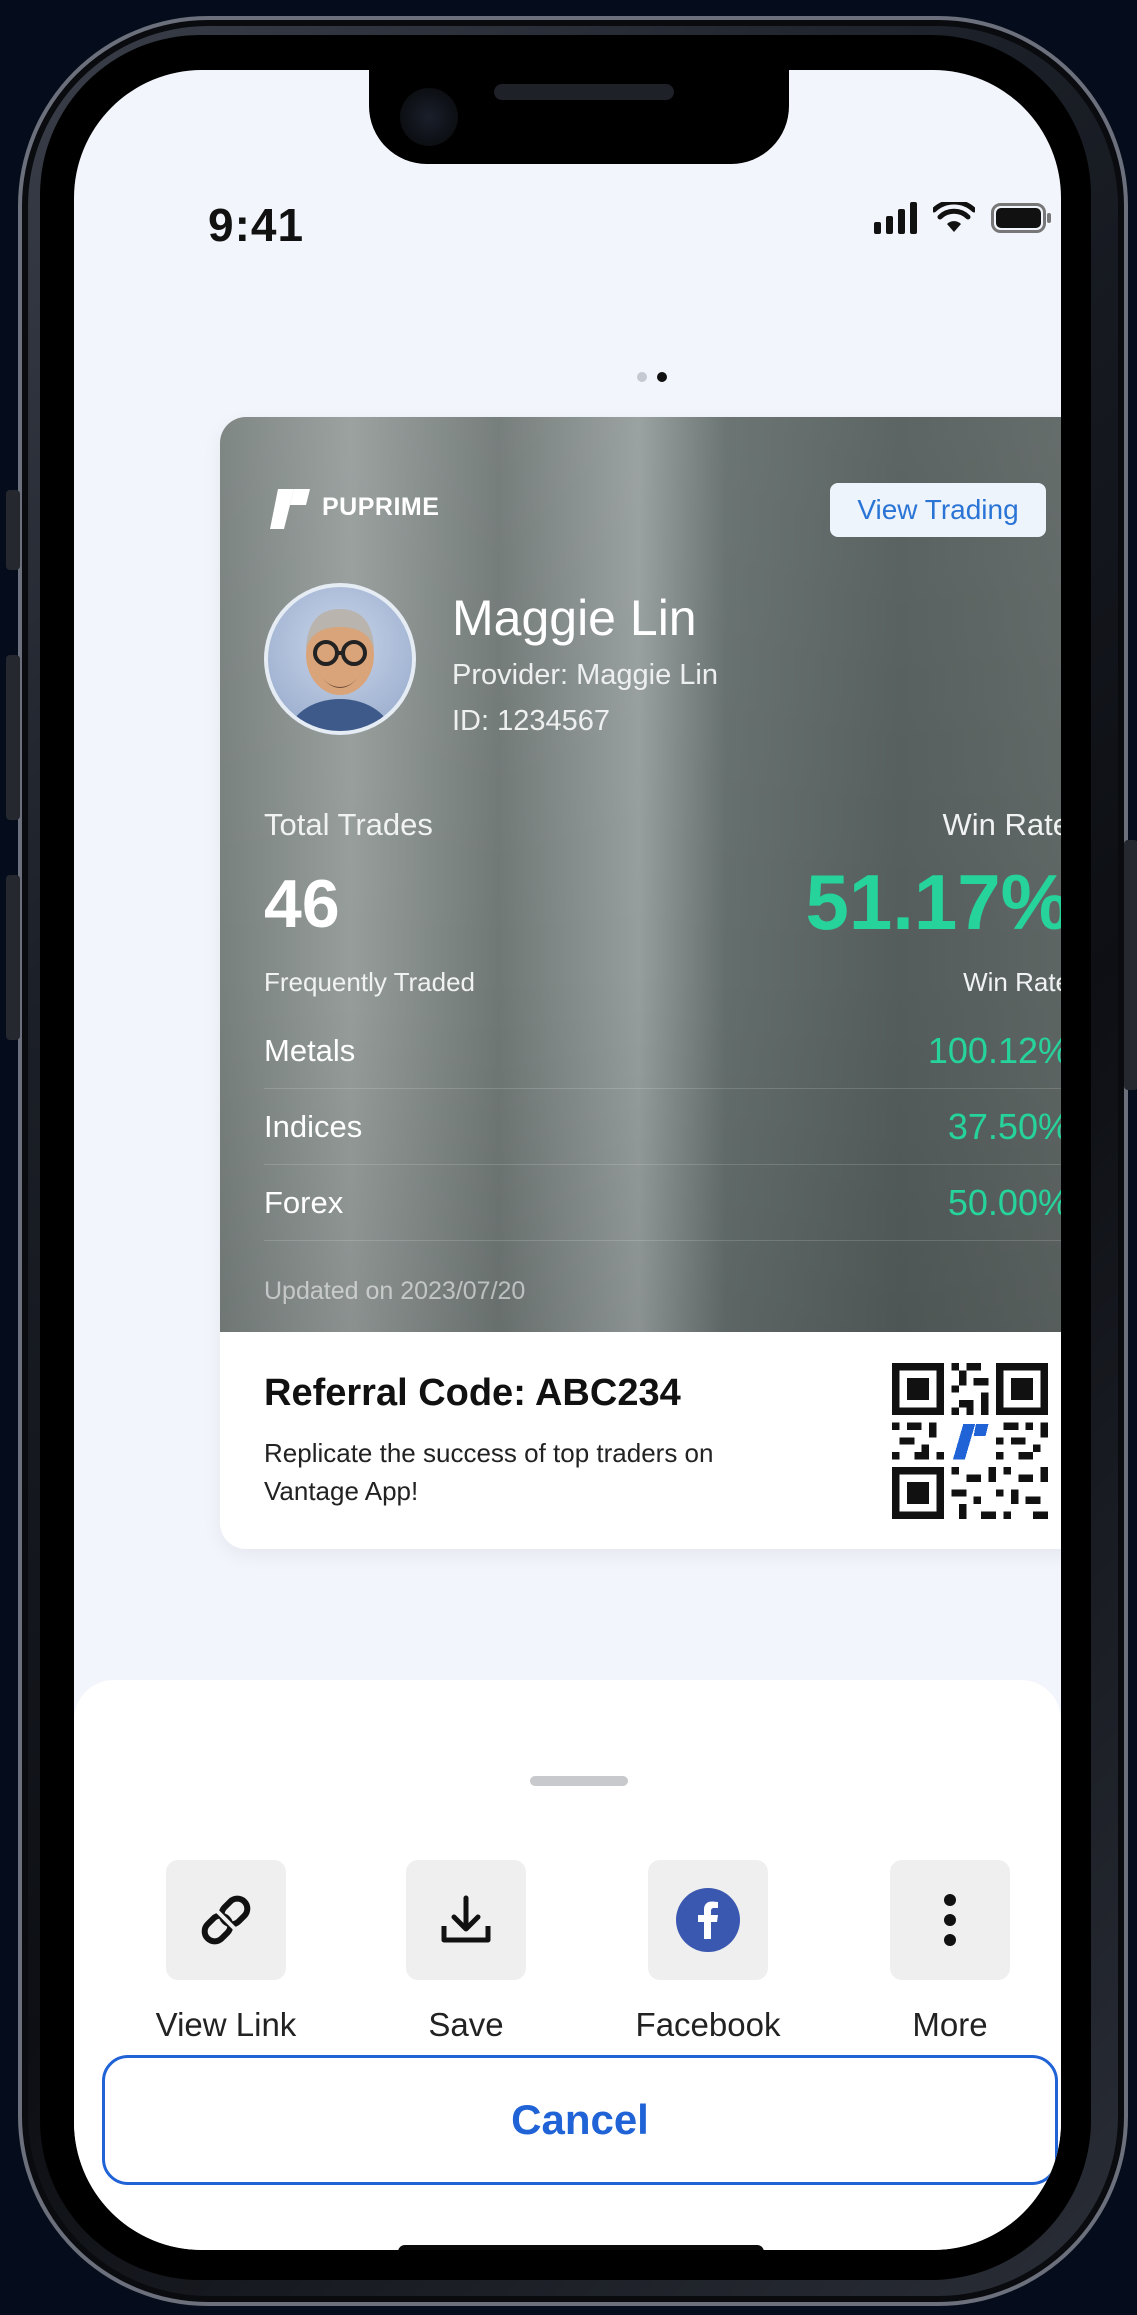 The width and height of the screenshot is (1137, 2315). What do you see at coordinates (471, 721) in the screenshot?
I see `id-label: ID:` at bounding box center [471, 721].